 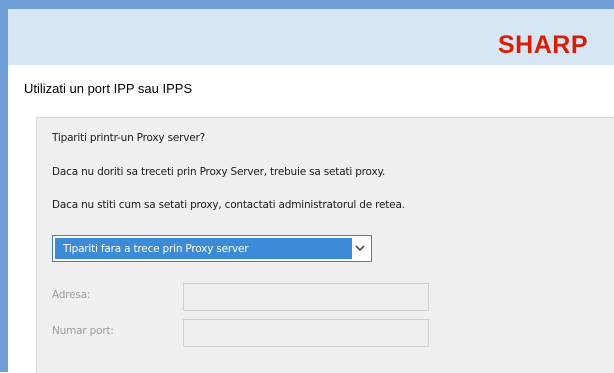 I want to click on sharp-logo: SHARP, so click(x=542, y=45).